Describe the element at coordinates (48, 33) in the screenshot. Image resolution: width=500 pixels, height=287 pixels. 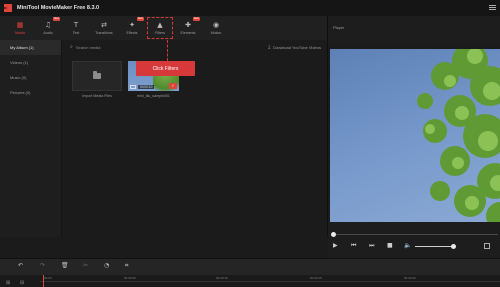
I see `tab-audio-label: Audio` at that location.